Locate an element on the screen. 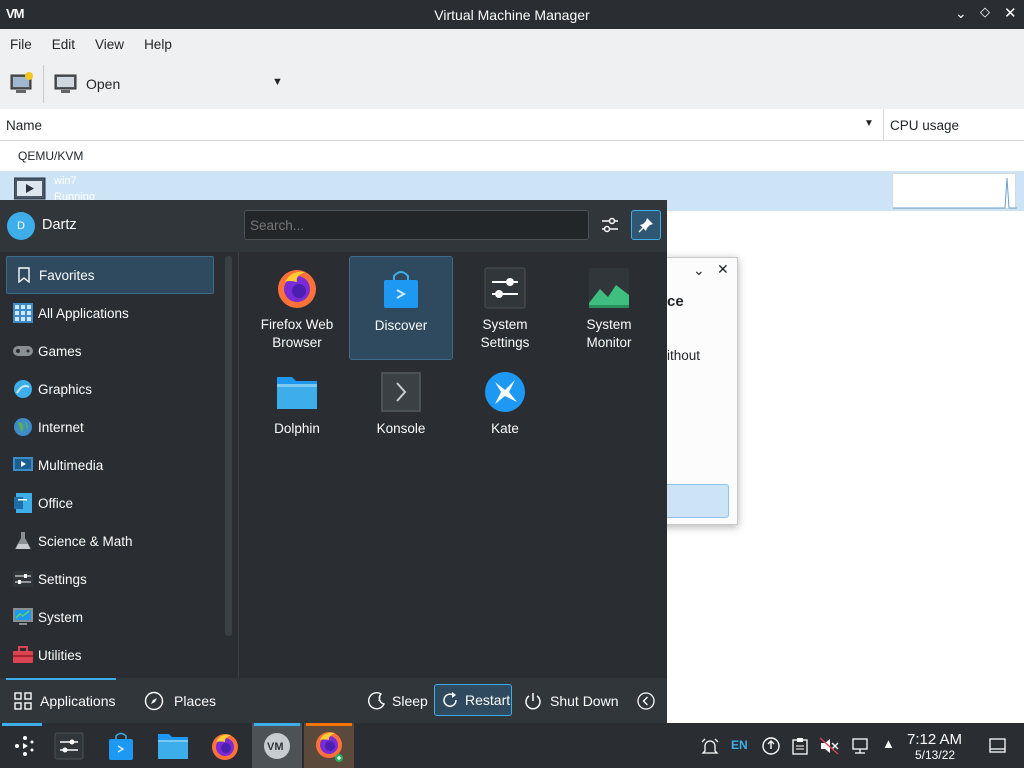 This screenshot has width=1024, height=768. steamdeck-launcher-icon is located at coordinates (24, 745).